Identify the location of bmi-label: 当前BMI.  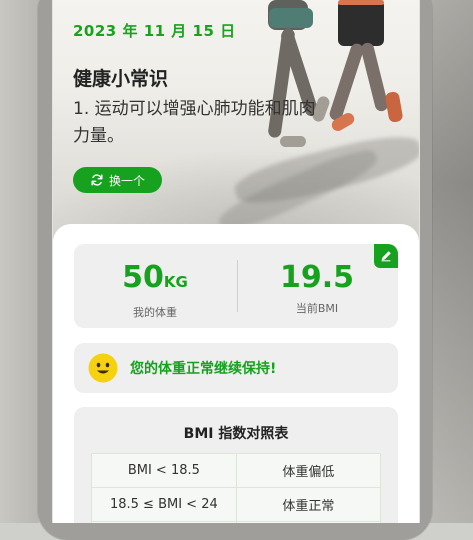
(317, 308).